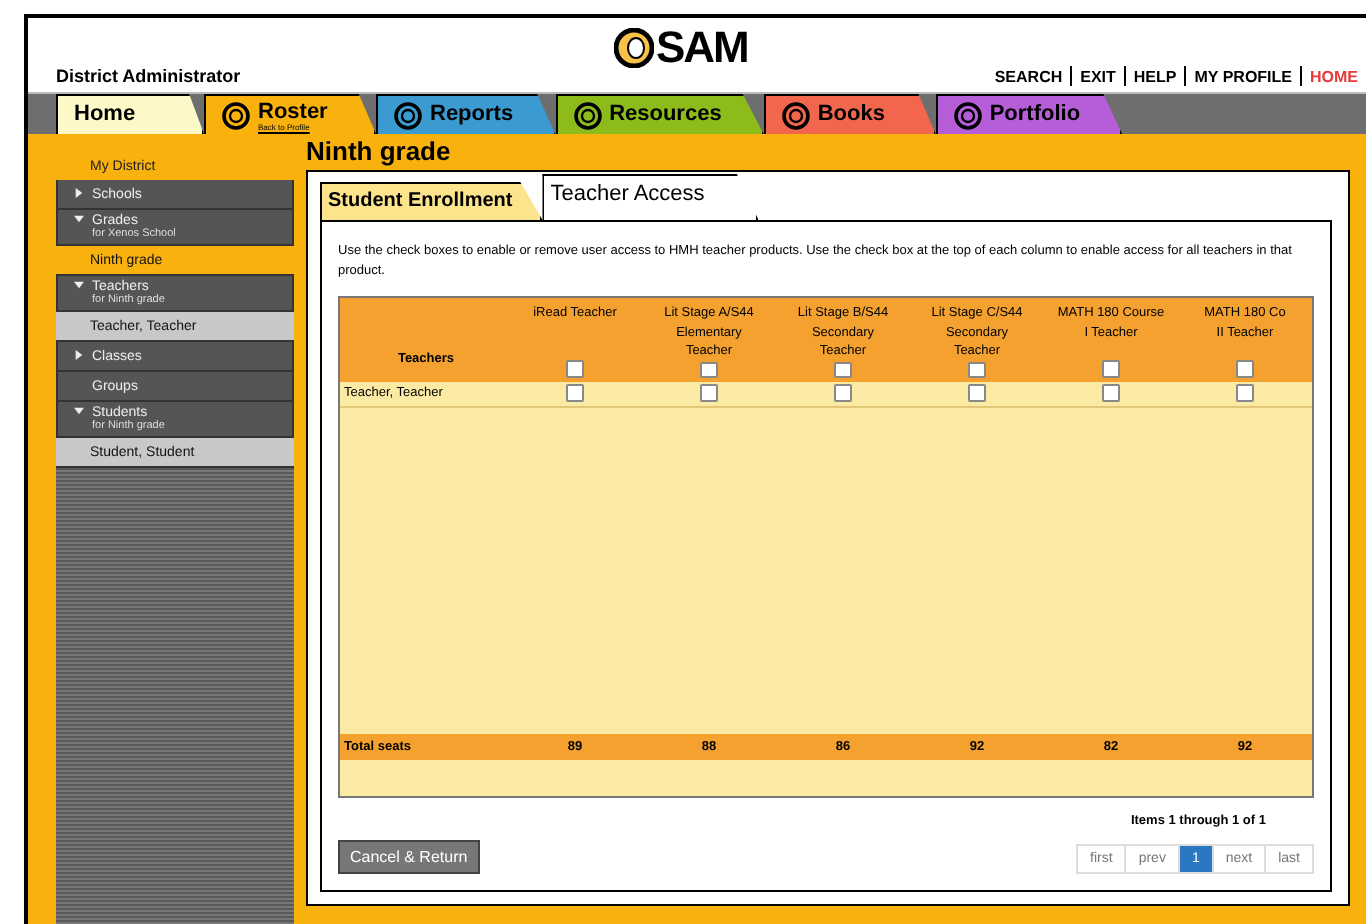 Image resolution: width=1366 pixels, height=924 pixels. What do you see at coordinates (1243, 76) in the screenshot?
I see `header-link: MY PROFILE` at bounding box center [1243, 76].